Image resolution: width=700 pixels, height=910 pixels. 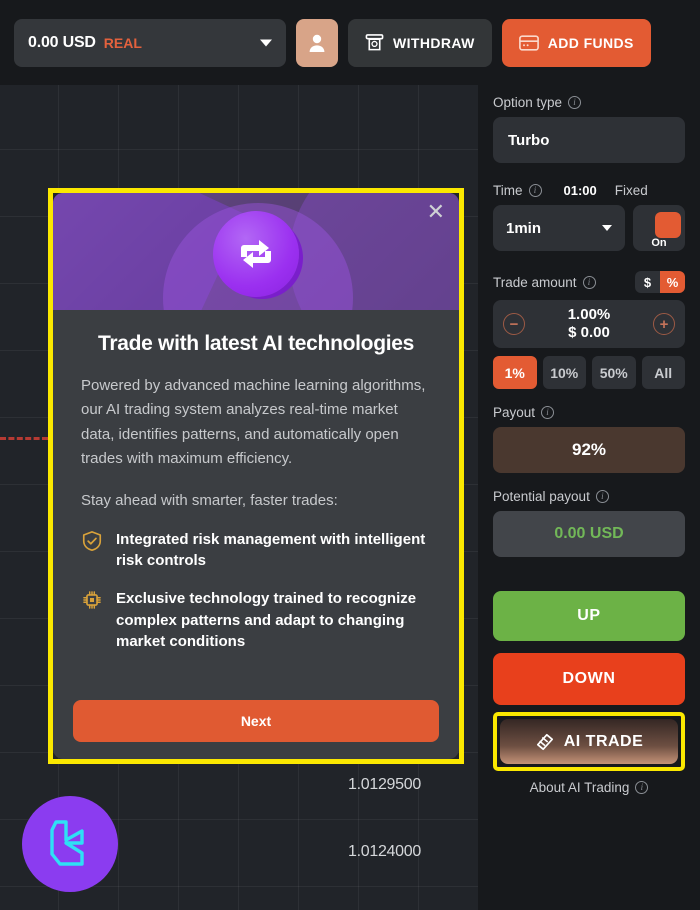 I want to click on balance-amount: 0.00 USD, so click(x=62, y=42).